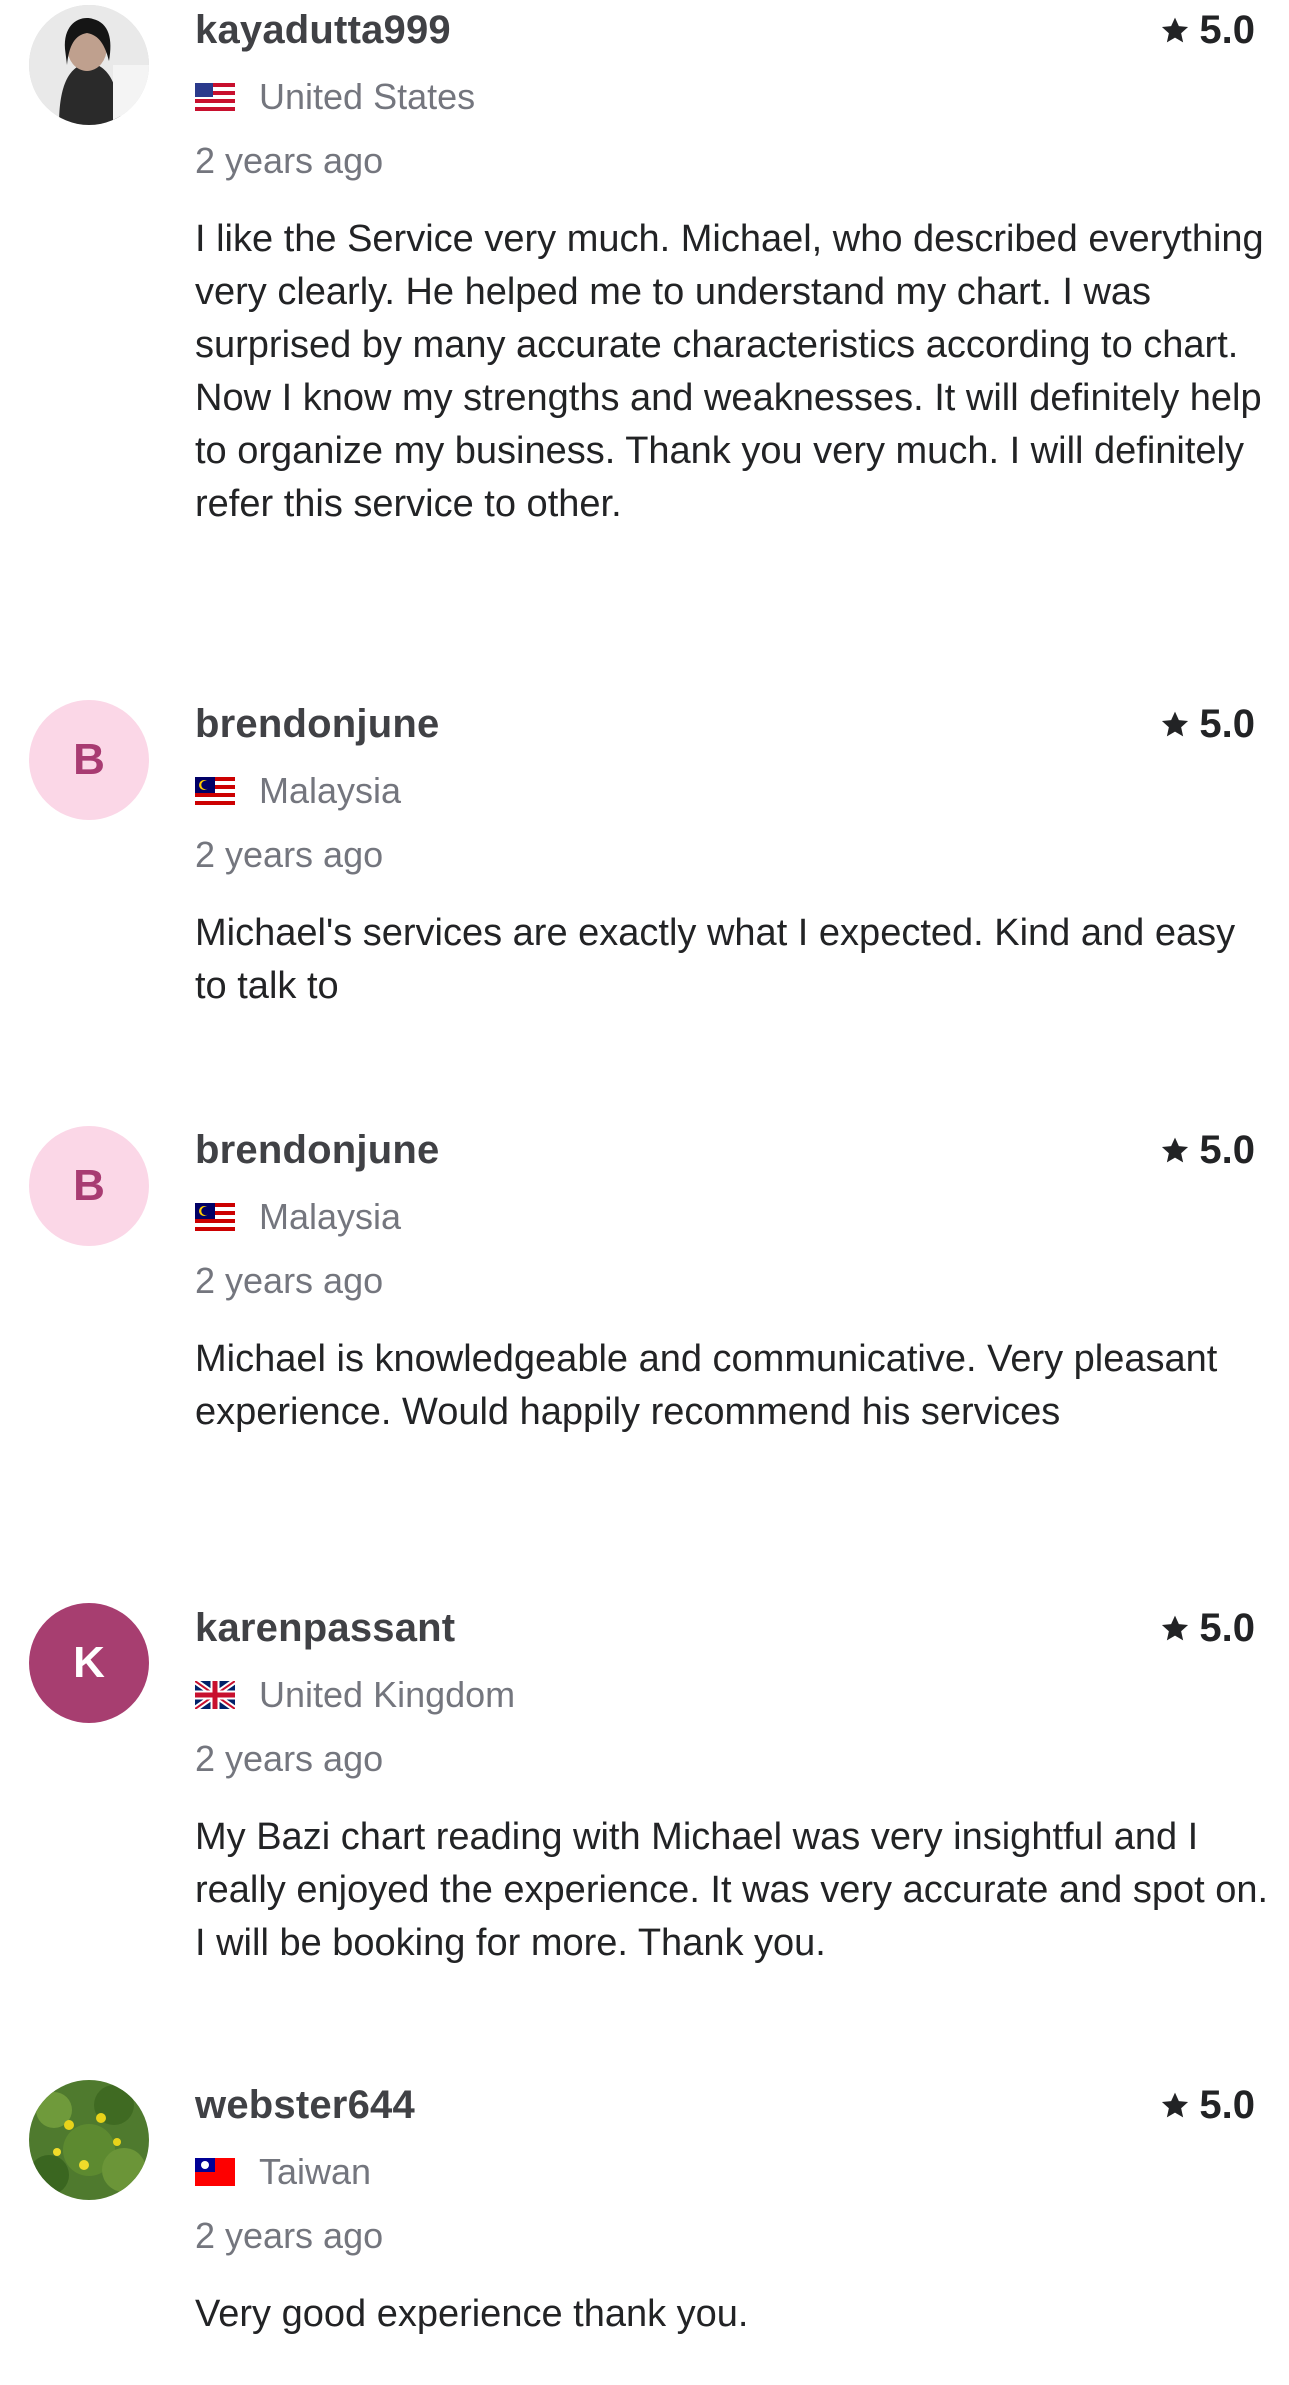  I want to click on reviewer-username: kayadutta999, so click(323, 30).